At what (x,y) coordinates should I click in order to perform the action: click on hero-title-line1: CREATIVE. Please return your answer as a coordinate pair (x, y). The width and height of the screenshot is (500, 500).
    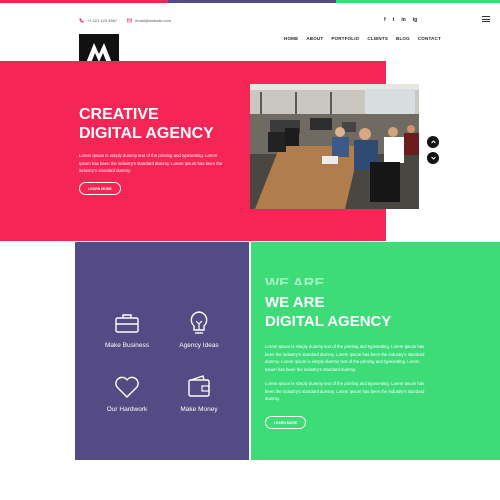
    Looking at the image, I should click on (119, 114).